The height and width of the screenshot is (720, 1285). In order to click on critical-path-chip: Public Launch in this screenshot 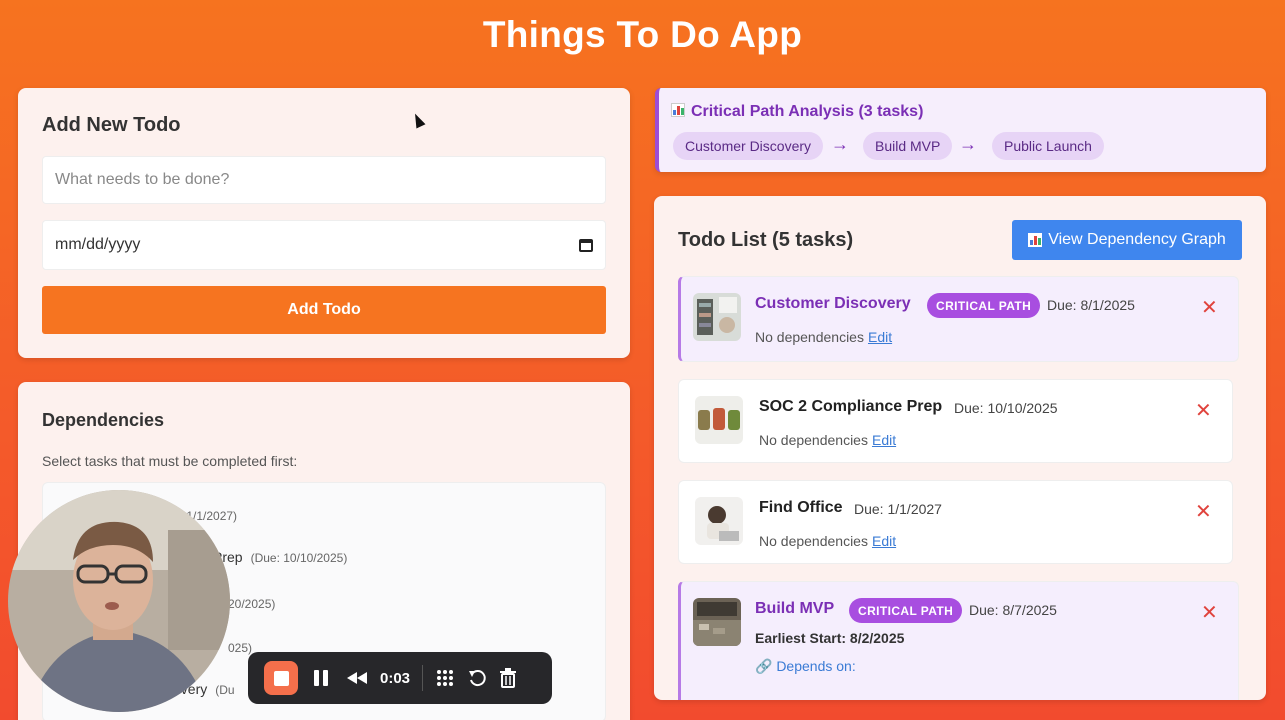, I will do `click(1048, 146)`.